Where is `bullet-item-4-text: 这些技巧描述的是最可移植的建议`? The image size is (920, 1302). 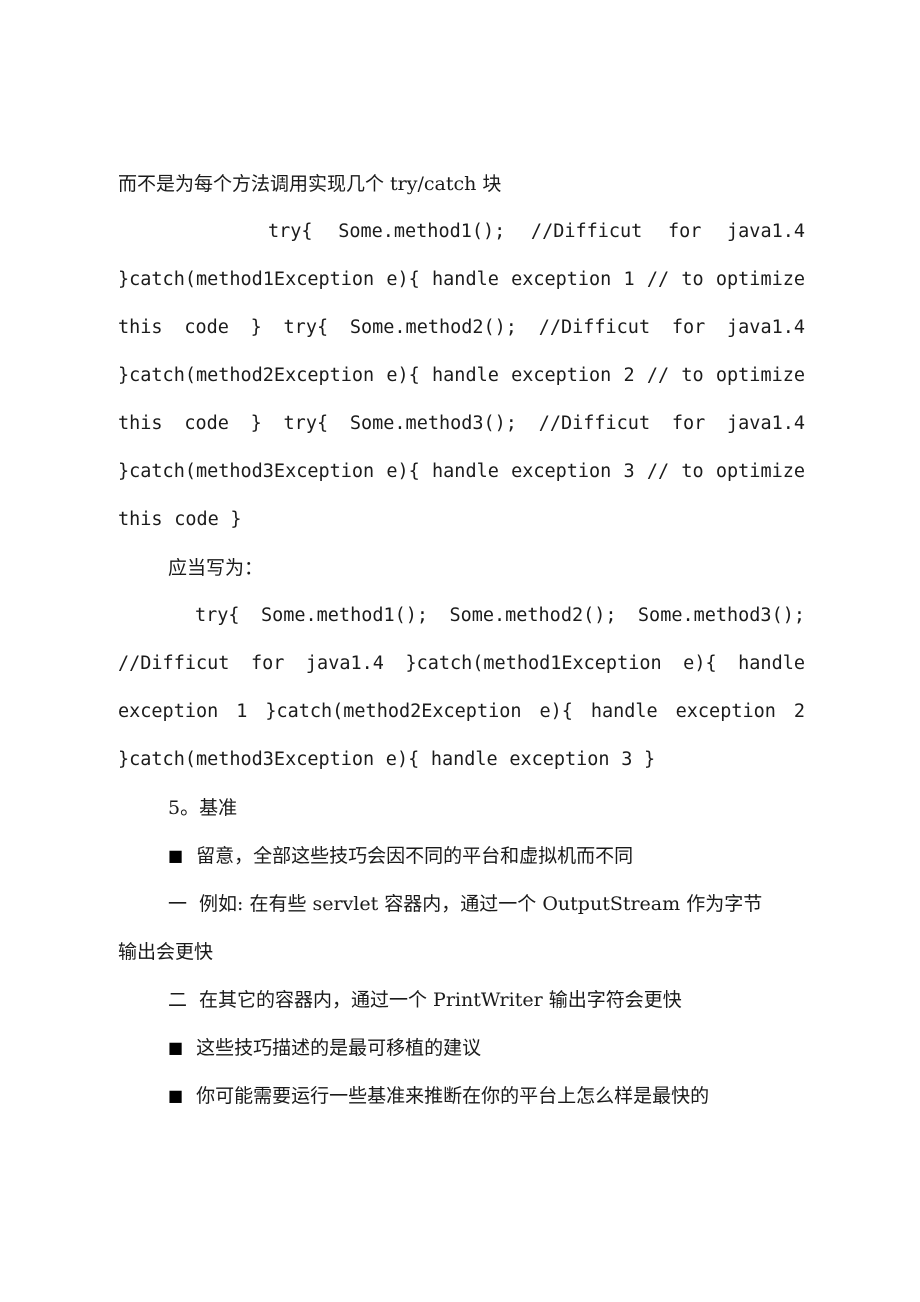
bullet-item-4-text: 这些技巧描述的是最可移植的建议 is located at coordinates (339, 1048).